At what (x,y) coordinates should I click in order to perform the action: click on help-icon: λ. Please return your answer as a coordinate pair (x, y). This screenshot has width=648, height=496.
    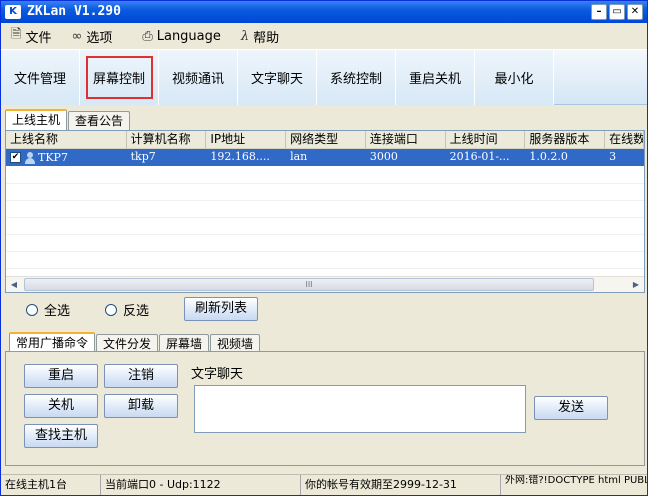
    Looking at the image, I should click on (245, 36).